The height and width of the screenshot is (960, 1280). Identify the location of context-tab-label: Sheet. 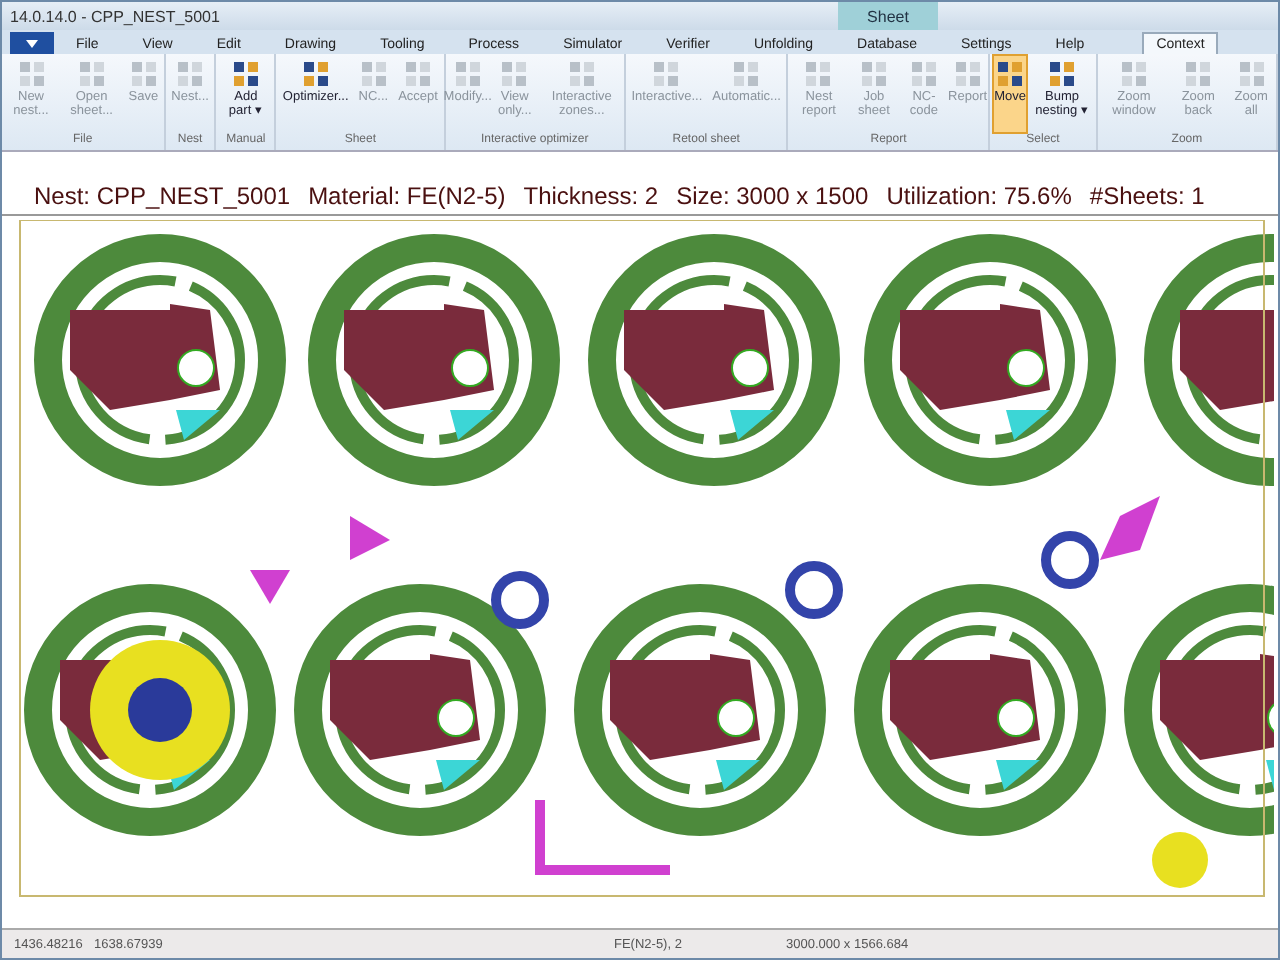
(888, 16).